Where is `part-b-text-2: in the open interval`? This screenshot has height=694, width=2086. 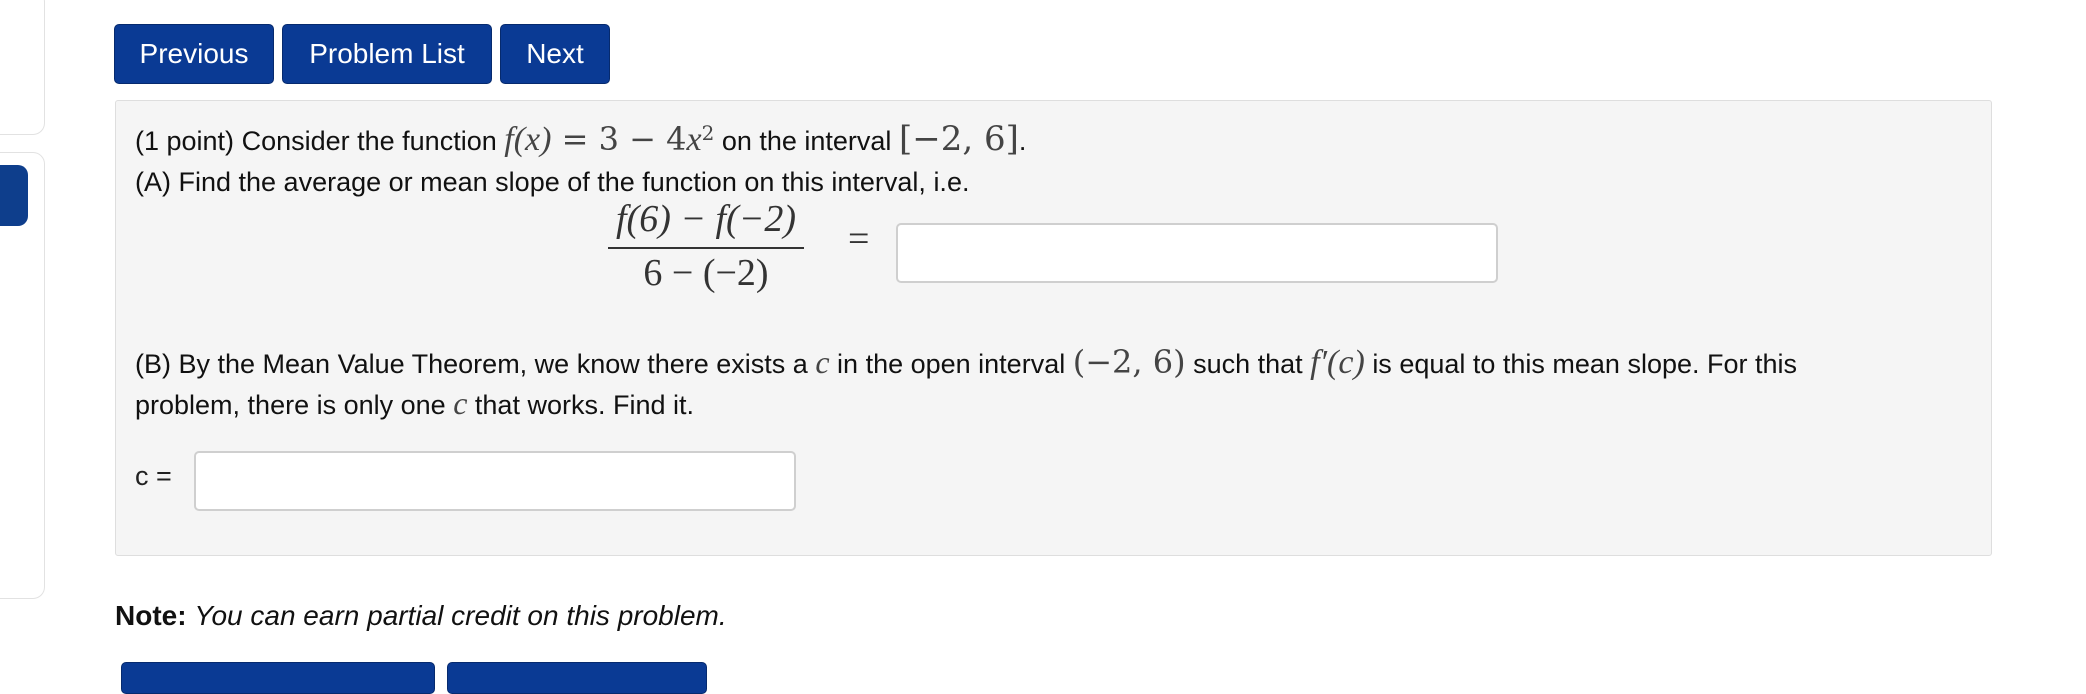
part-b-text-2: in the open interval is located at coordinates (951, 364).